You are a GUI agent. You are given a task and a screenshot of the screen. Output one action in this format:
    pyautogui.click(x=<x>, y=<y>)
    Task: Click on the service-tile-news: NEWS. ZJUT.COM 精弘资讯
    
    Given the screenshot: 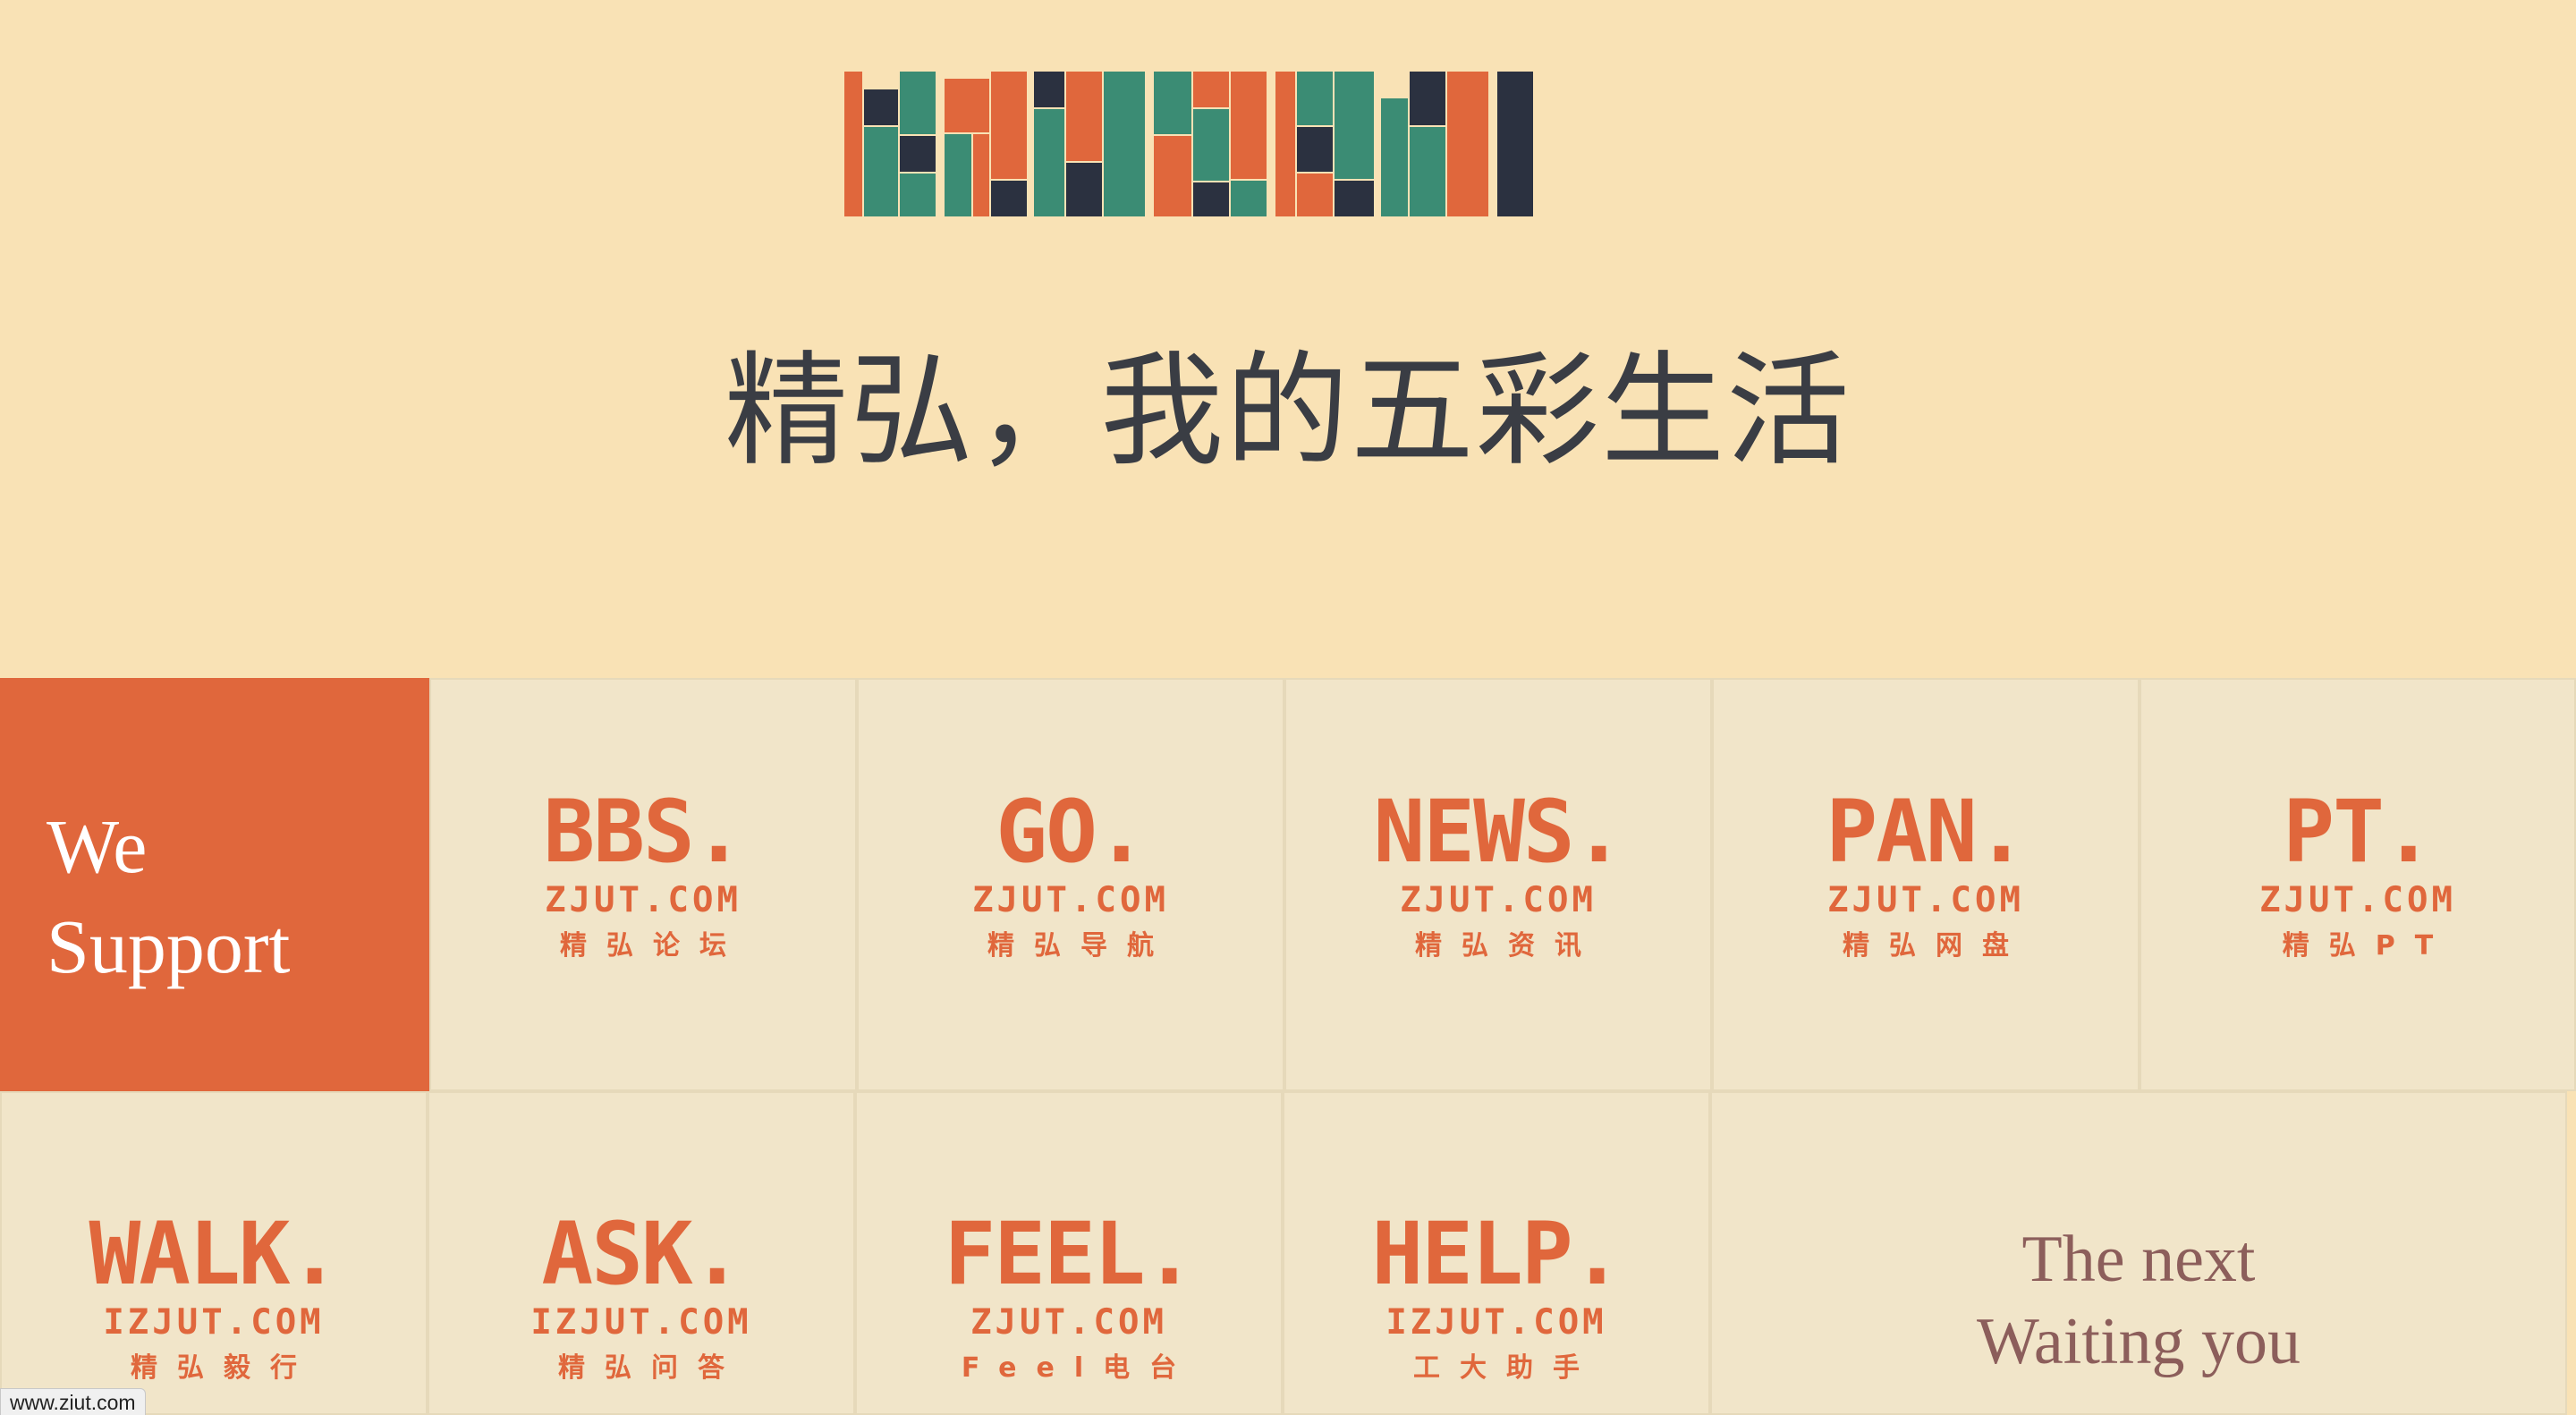 What is the action you would take?
    pyautogui.click(x=1498, y=885)
    